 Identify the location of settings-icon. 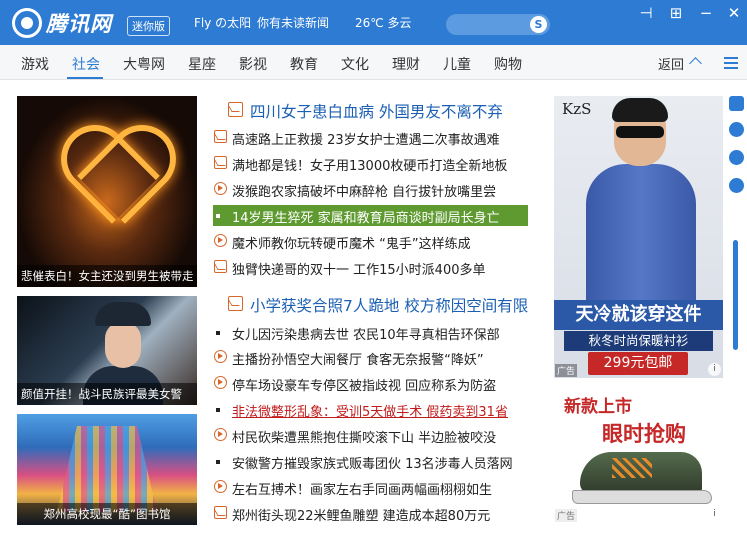
(736, 185).